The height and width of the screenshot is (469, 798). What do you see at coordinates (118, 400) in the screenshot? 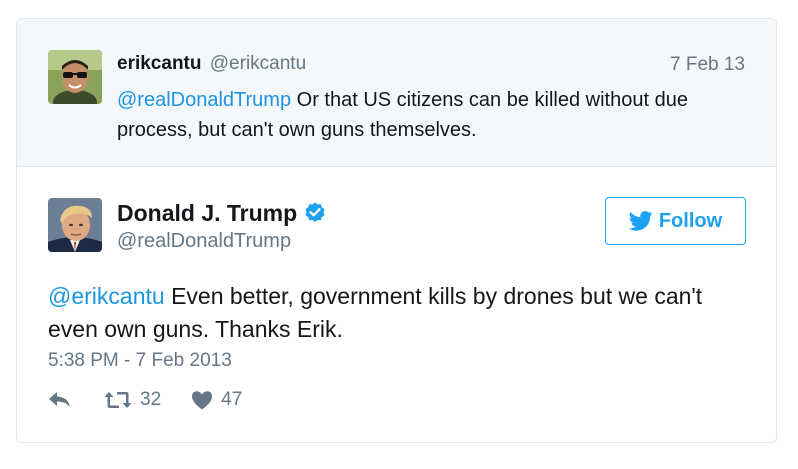
I see `retweet-icon` at bounding box center [118, 400].